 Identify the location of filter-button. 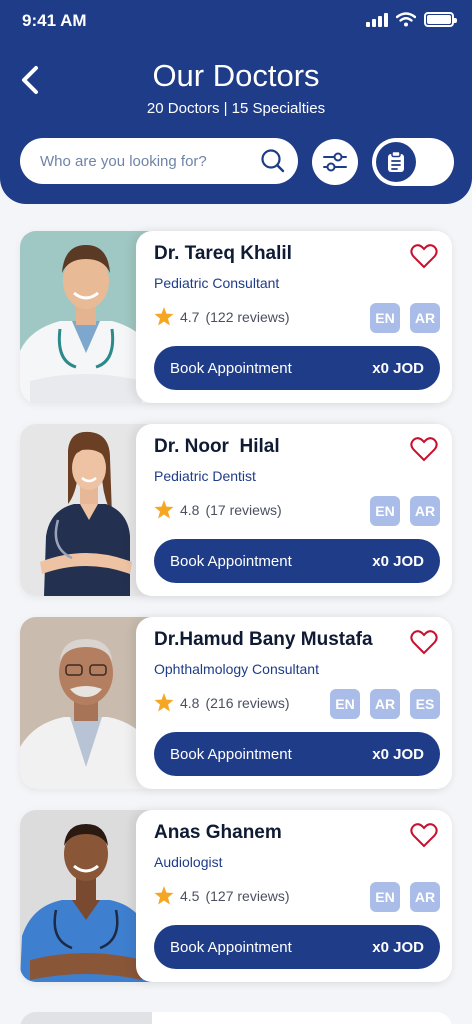
(335, 162).